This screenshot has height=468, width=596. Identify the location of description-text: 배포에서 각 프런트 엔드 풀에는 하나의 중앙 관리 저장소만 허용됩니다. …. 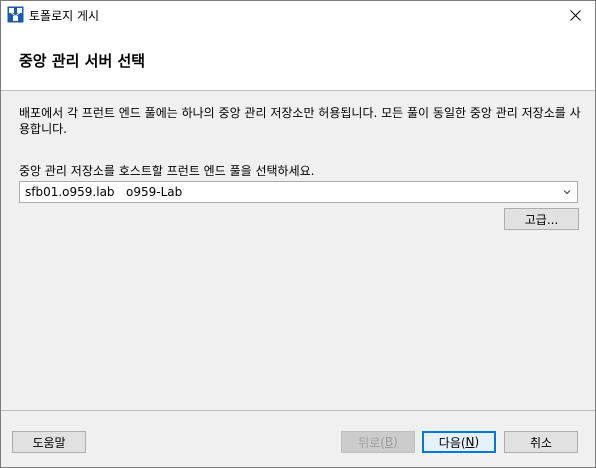
(300, 121).